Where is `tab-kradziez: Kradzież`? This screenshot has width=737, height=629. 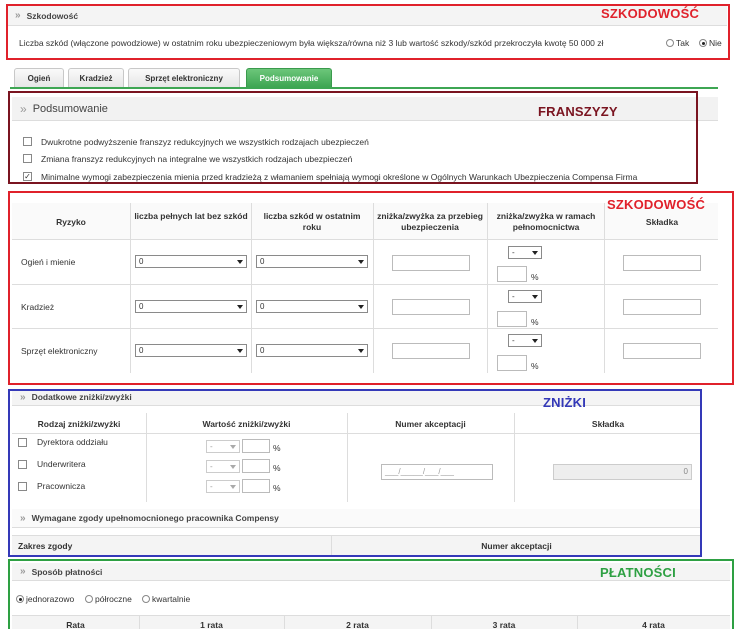 tab-kradziez: Kradzież is located at coordinates (96, 77).